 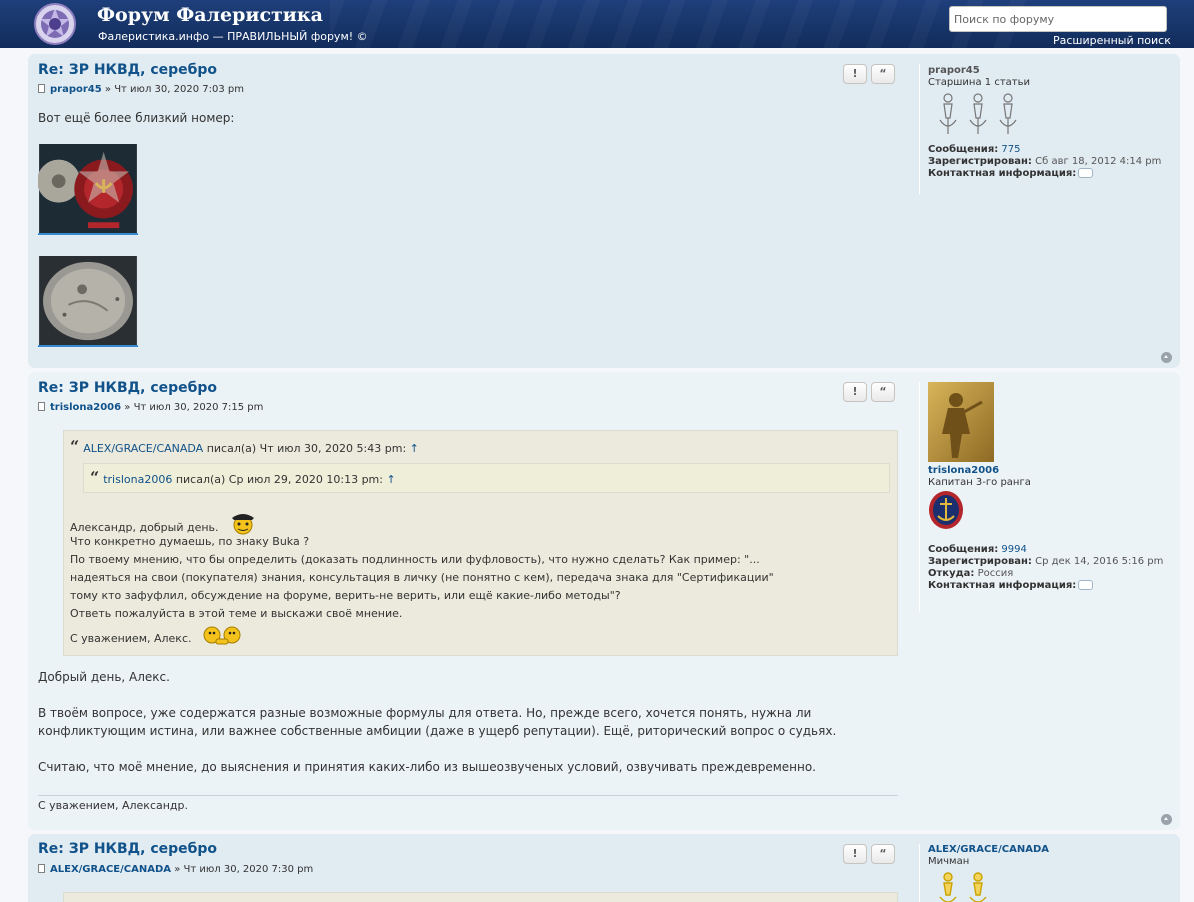 What do you see at coordinates (422, 636) in the screenshot?
I see `quote-closing: С уважением, Алекс.` at bounding box center [422, 636].